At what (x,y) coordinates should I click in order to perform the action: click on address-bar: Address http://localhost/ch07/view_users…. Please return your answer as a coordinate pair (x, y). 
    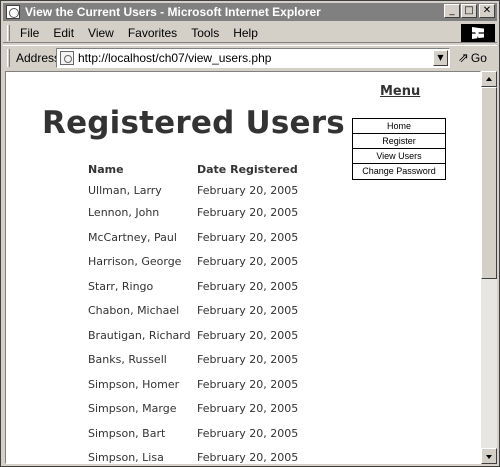
    Looking at the image, I should click on (250, 57).